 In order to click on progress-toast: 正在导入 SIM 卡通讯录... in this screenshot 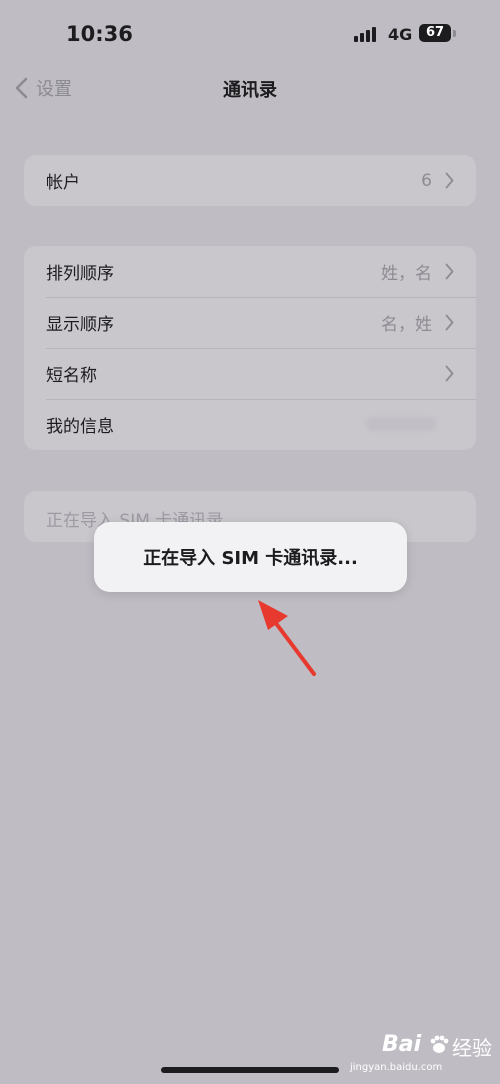, I will do `click(250, 557)`.